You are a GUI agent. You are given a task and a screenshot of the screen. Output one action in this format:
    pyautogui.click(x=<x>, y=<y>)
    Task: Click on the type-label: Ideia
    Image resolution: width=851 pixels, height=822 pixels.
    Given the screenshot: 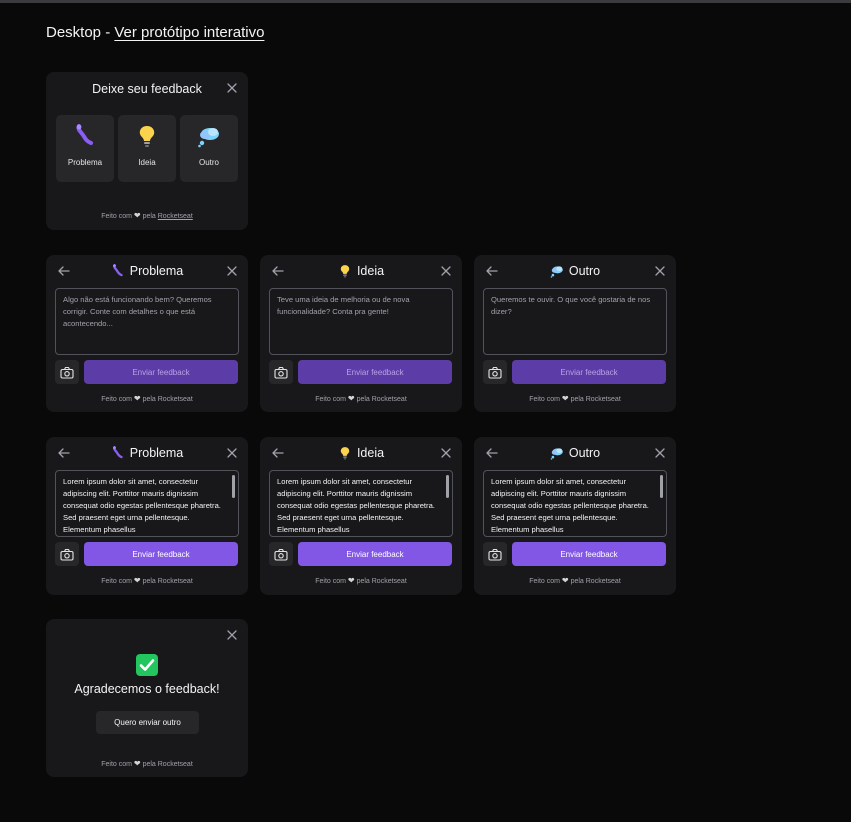 What is the action you would take?
    pyautogui.click(x=147, y=162)
    